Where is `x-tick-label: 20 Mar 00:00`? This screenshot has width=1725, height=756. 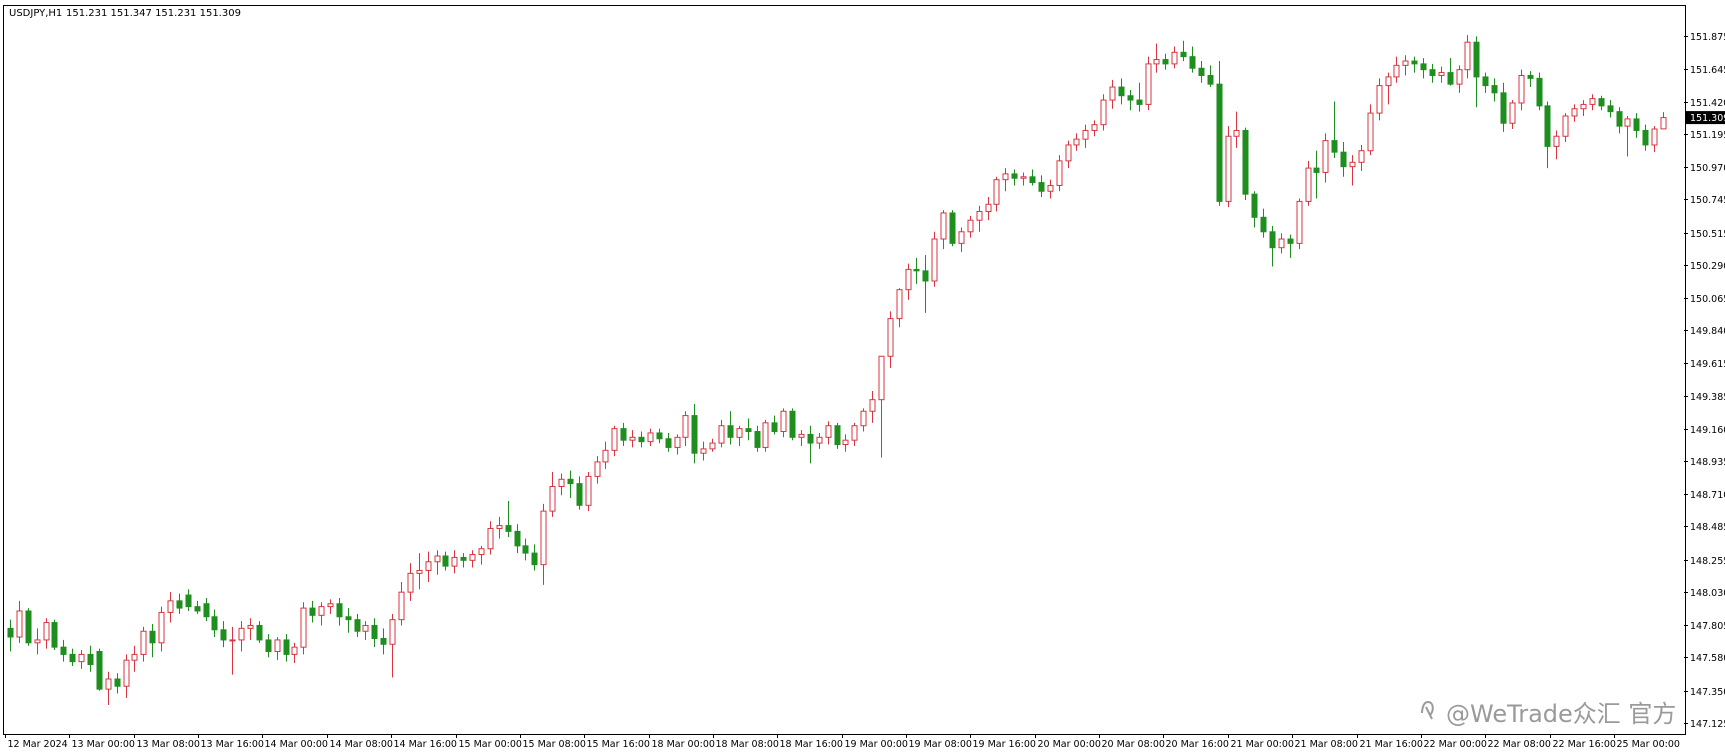
x-tick-label: 20 Mar 00:00 is located at coordinates (1069, 744).